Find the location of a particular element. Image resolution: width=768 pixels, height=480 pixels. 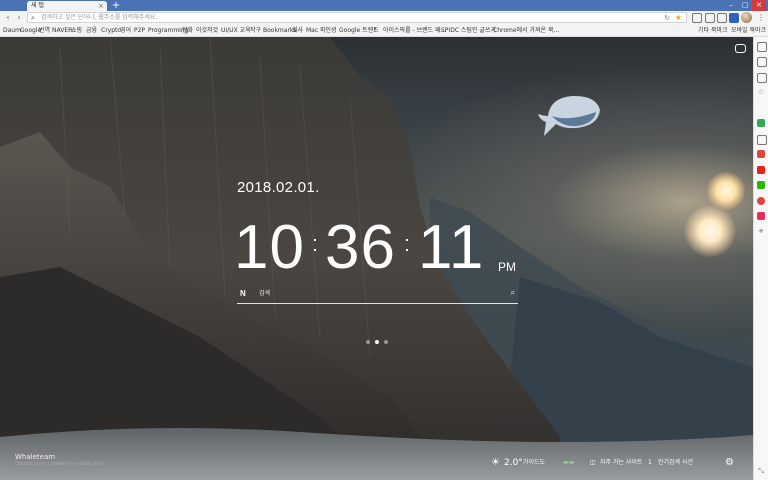

close-window-button: ✕ is located at coordinates (759, 5).